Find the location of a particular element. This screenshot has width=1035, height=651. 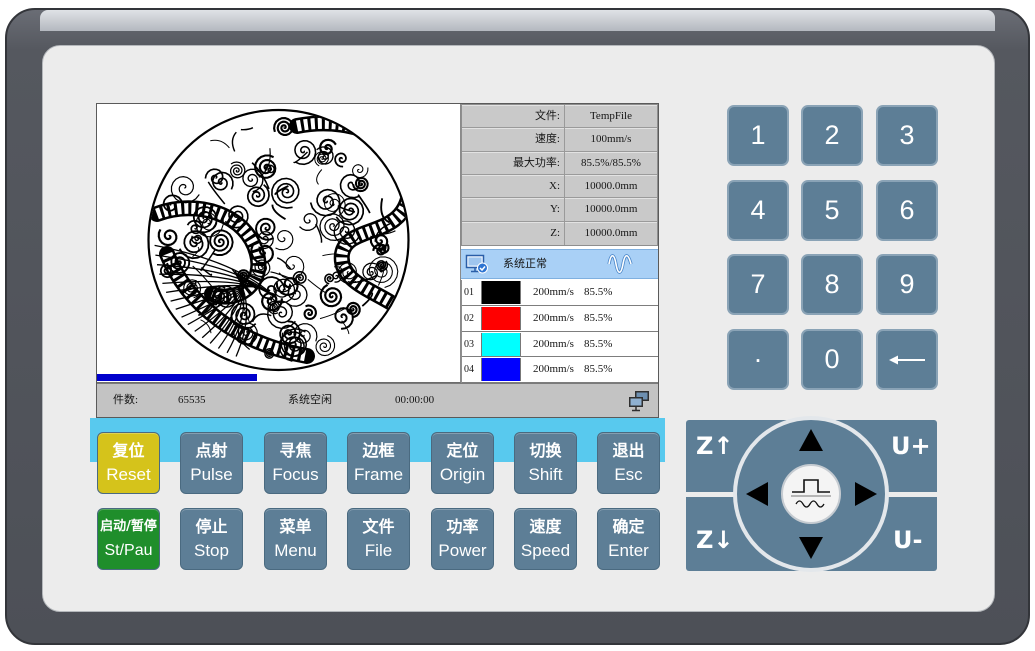

layer-row: 02 200mm/s 85.5% is located at coordinates (560, 319).